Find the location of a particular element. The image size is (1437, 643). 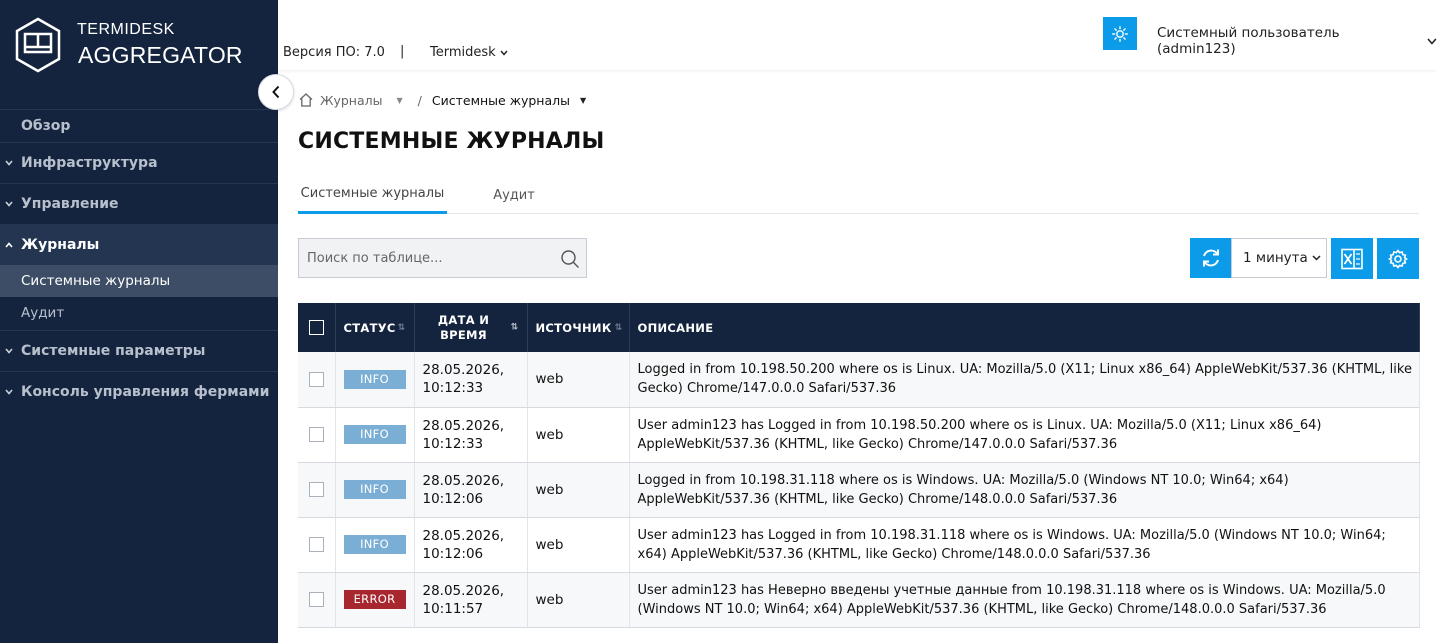

column-label: ИСТОЧНИК is located at coordinates (573, 327).